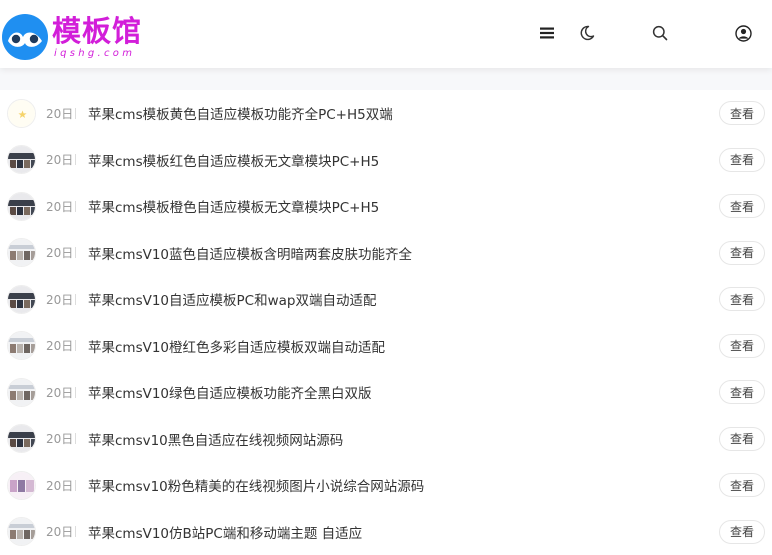 The image size is (772, 555). I want to click on dark-mode-toggle, so click(587, 33).